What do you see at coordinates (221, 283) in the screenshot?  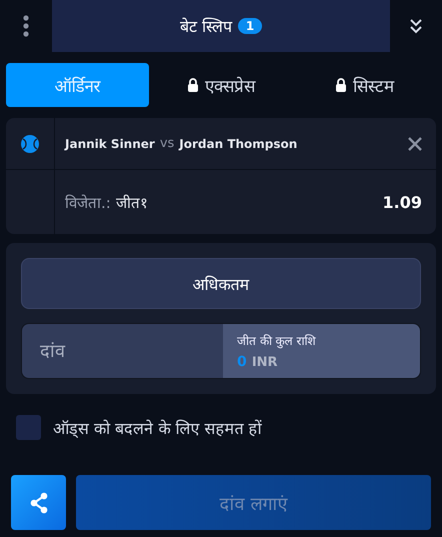 I see `max-button: अधिकतम` at bounding box center [221, 283].